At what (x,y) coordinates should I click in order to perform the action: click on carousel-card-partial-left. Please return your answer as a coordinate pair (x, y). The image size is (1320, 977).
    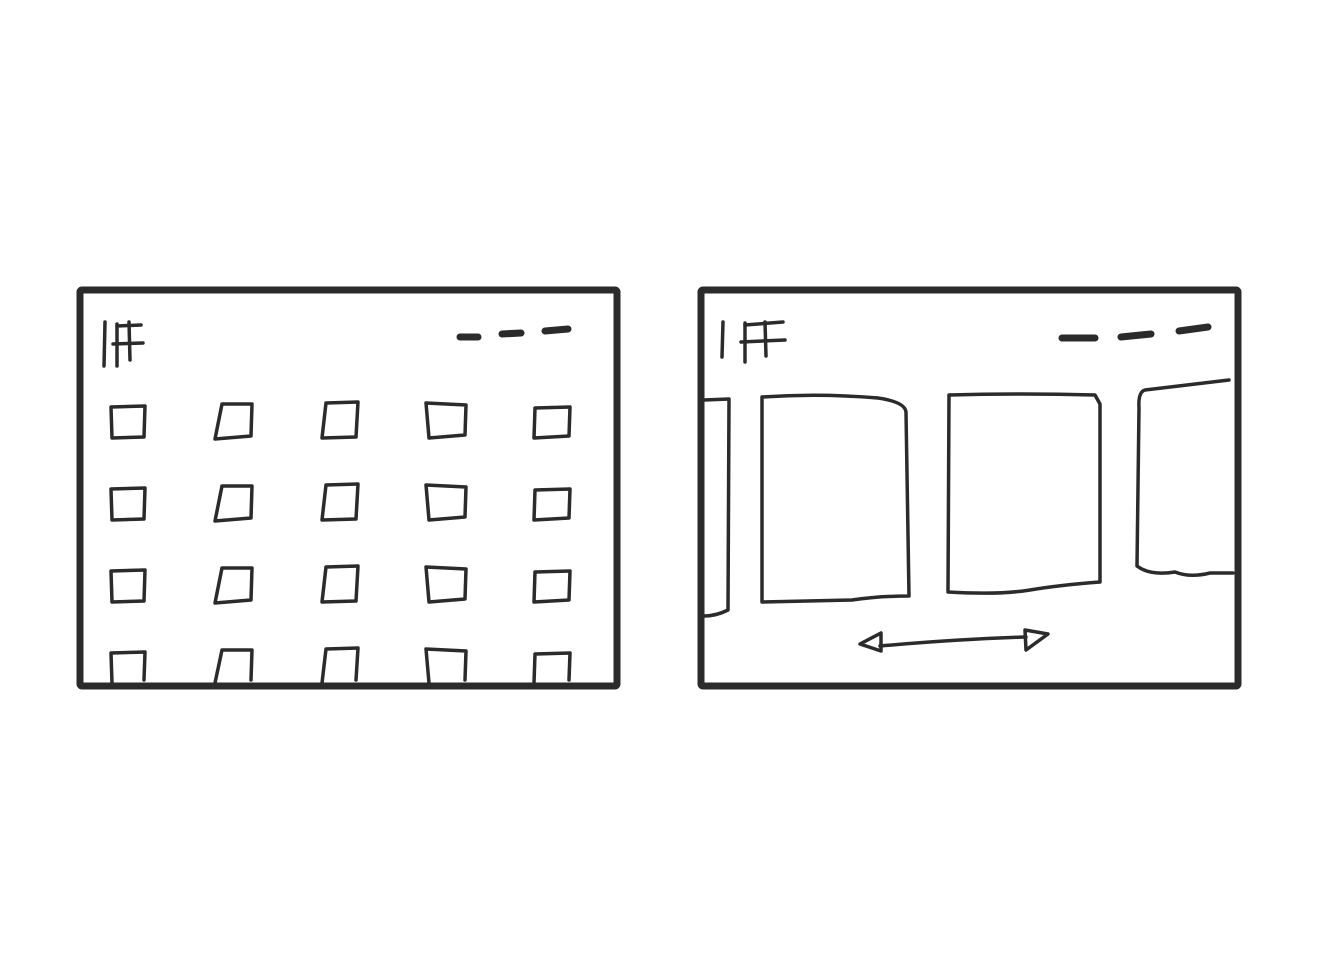
    Looking at the image, I should click on (716, 507).